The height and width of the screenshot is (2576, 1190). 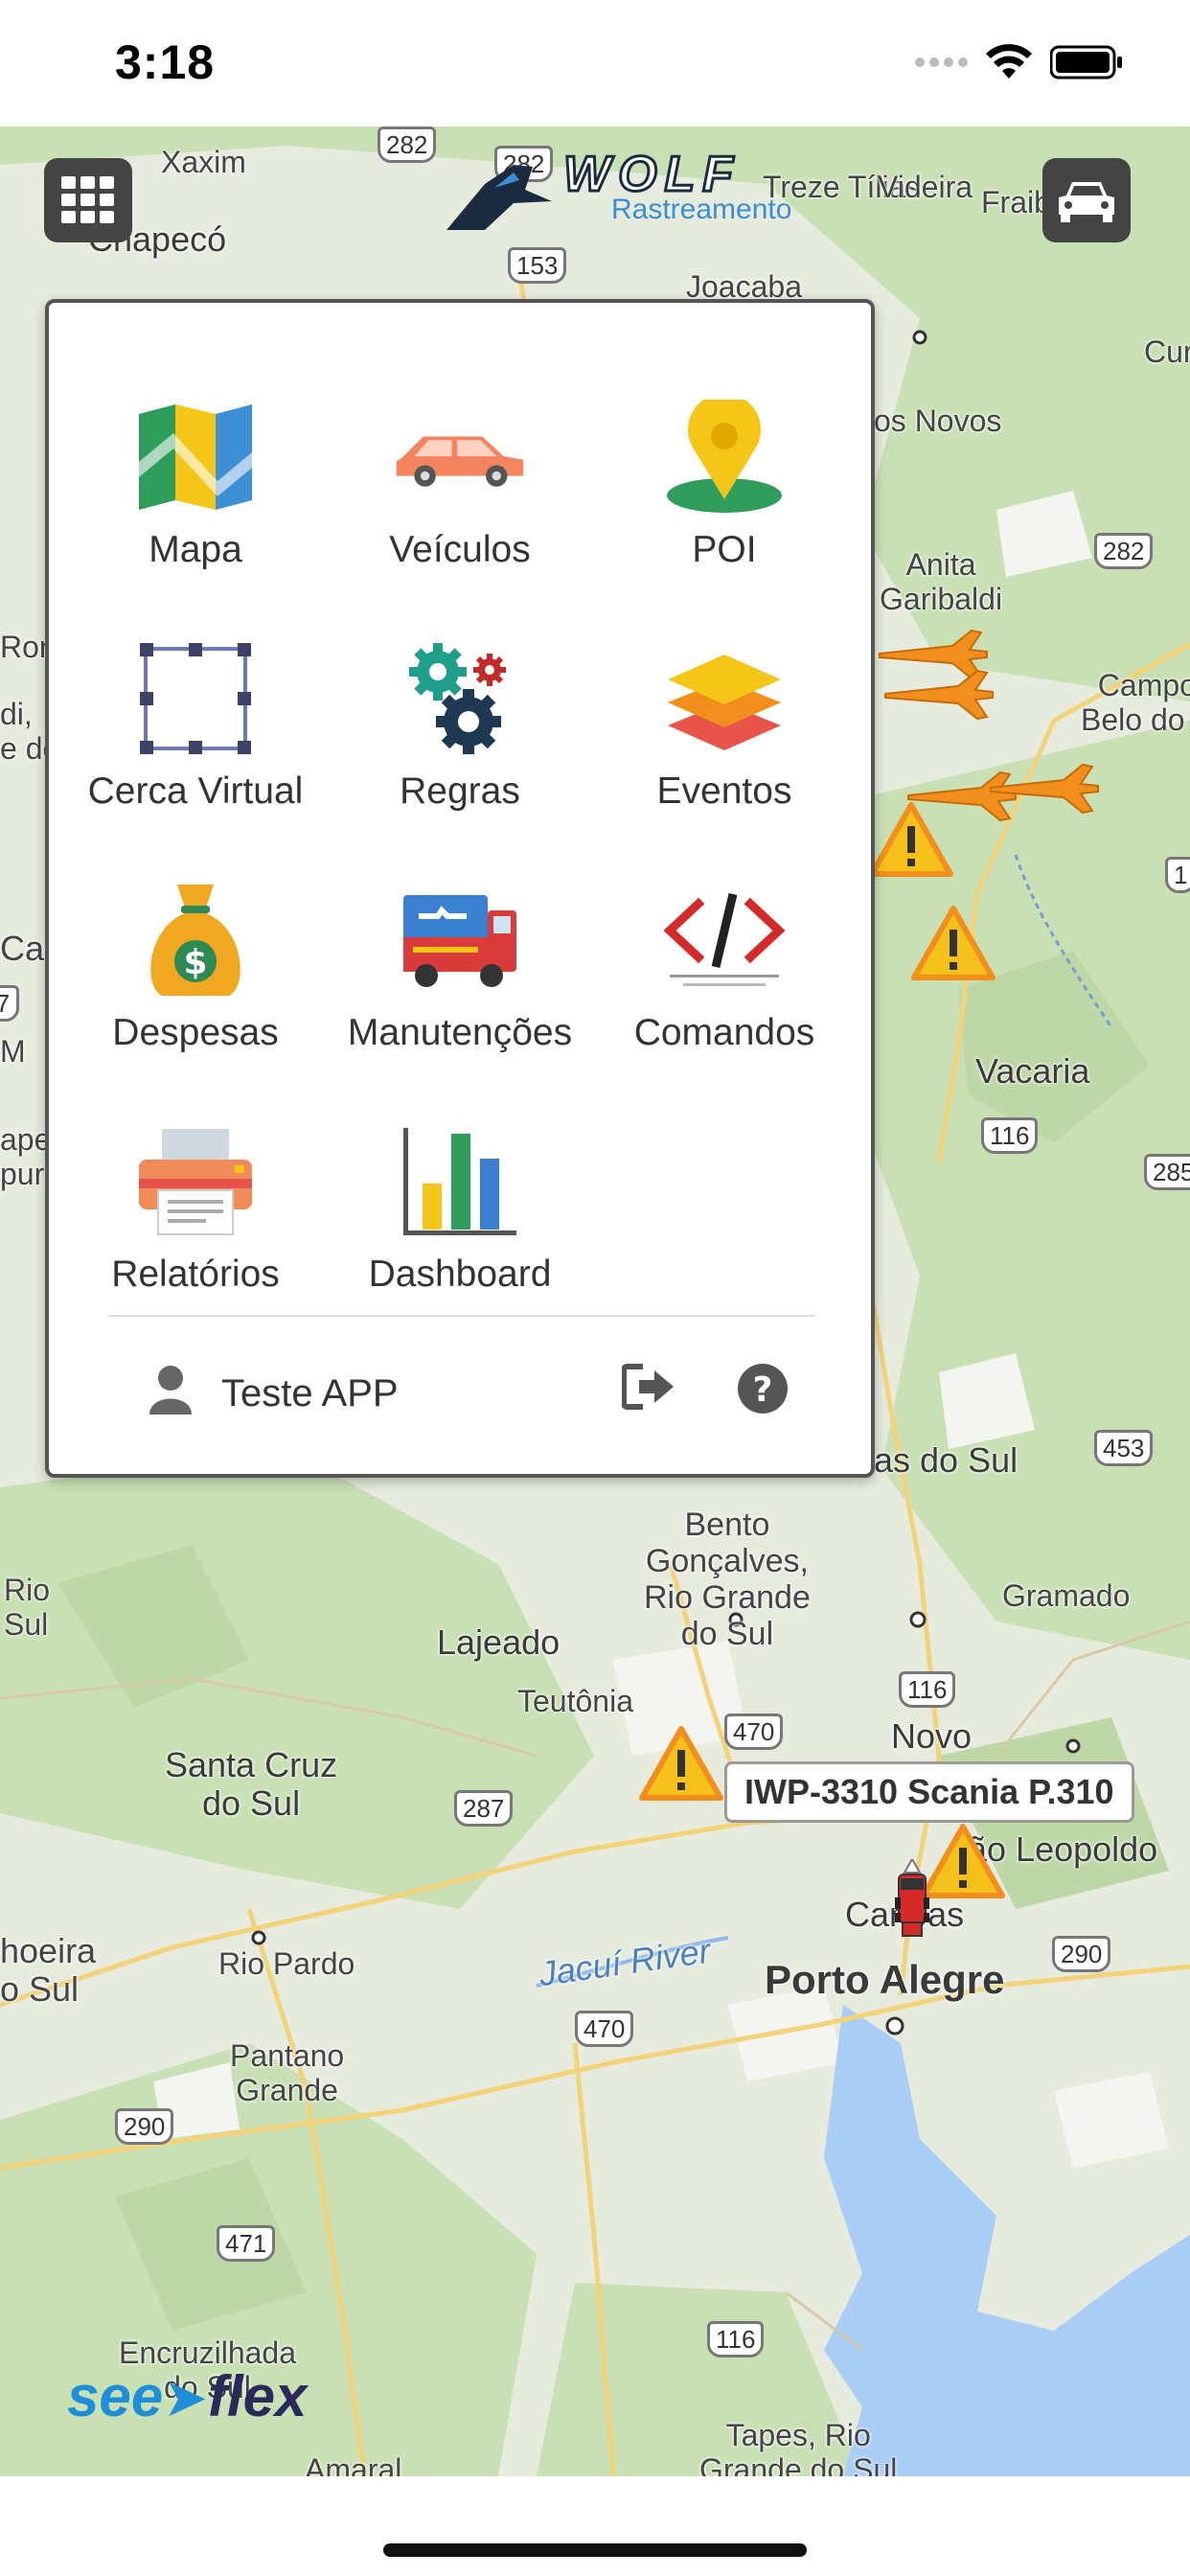 I want to click on place-label: ape pur, so click(x=26, y=1156).